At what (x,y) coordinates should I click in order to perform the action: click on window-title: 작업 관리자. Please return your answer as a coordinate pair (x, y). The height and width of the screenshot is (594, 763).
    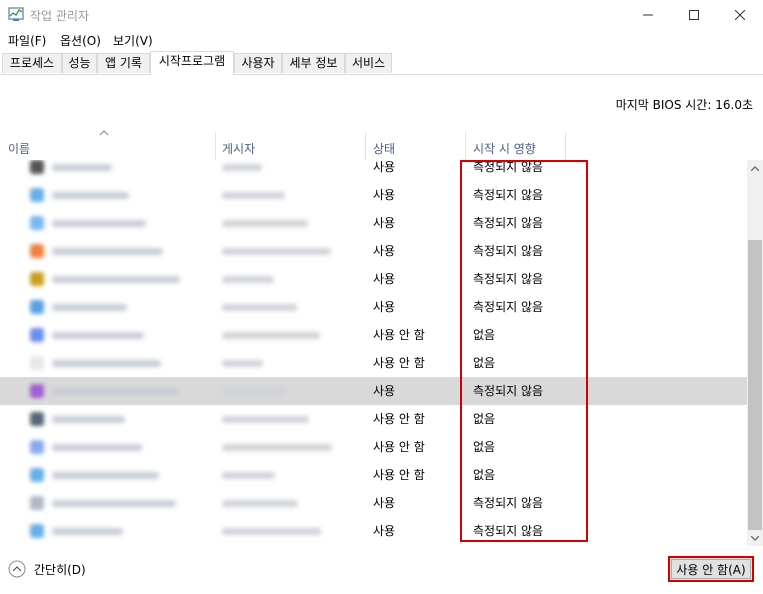
    Looking at the image, I should click on (60, 16).